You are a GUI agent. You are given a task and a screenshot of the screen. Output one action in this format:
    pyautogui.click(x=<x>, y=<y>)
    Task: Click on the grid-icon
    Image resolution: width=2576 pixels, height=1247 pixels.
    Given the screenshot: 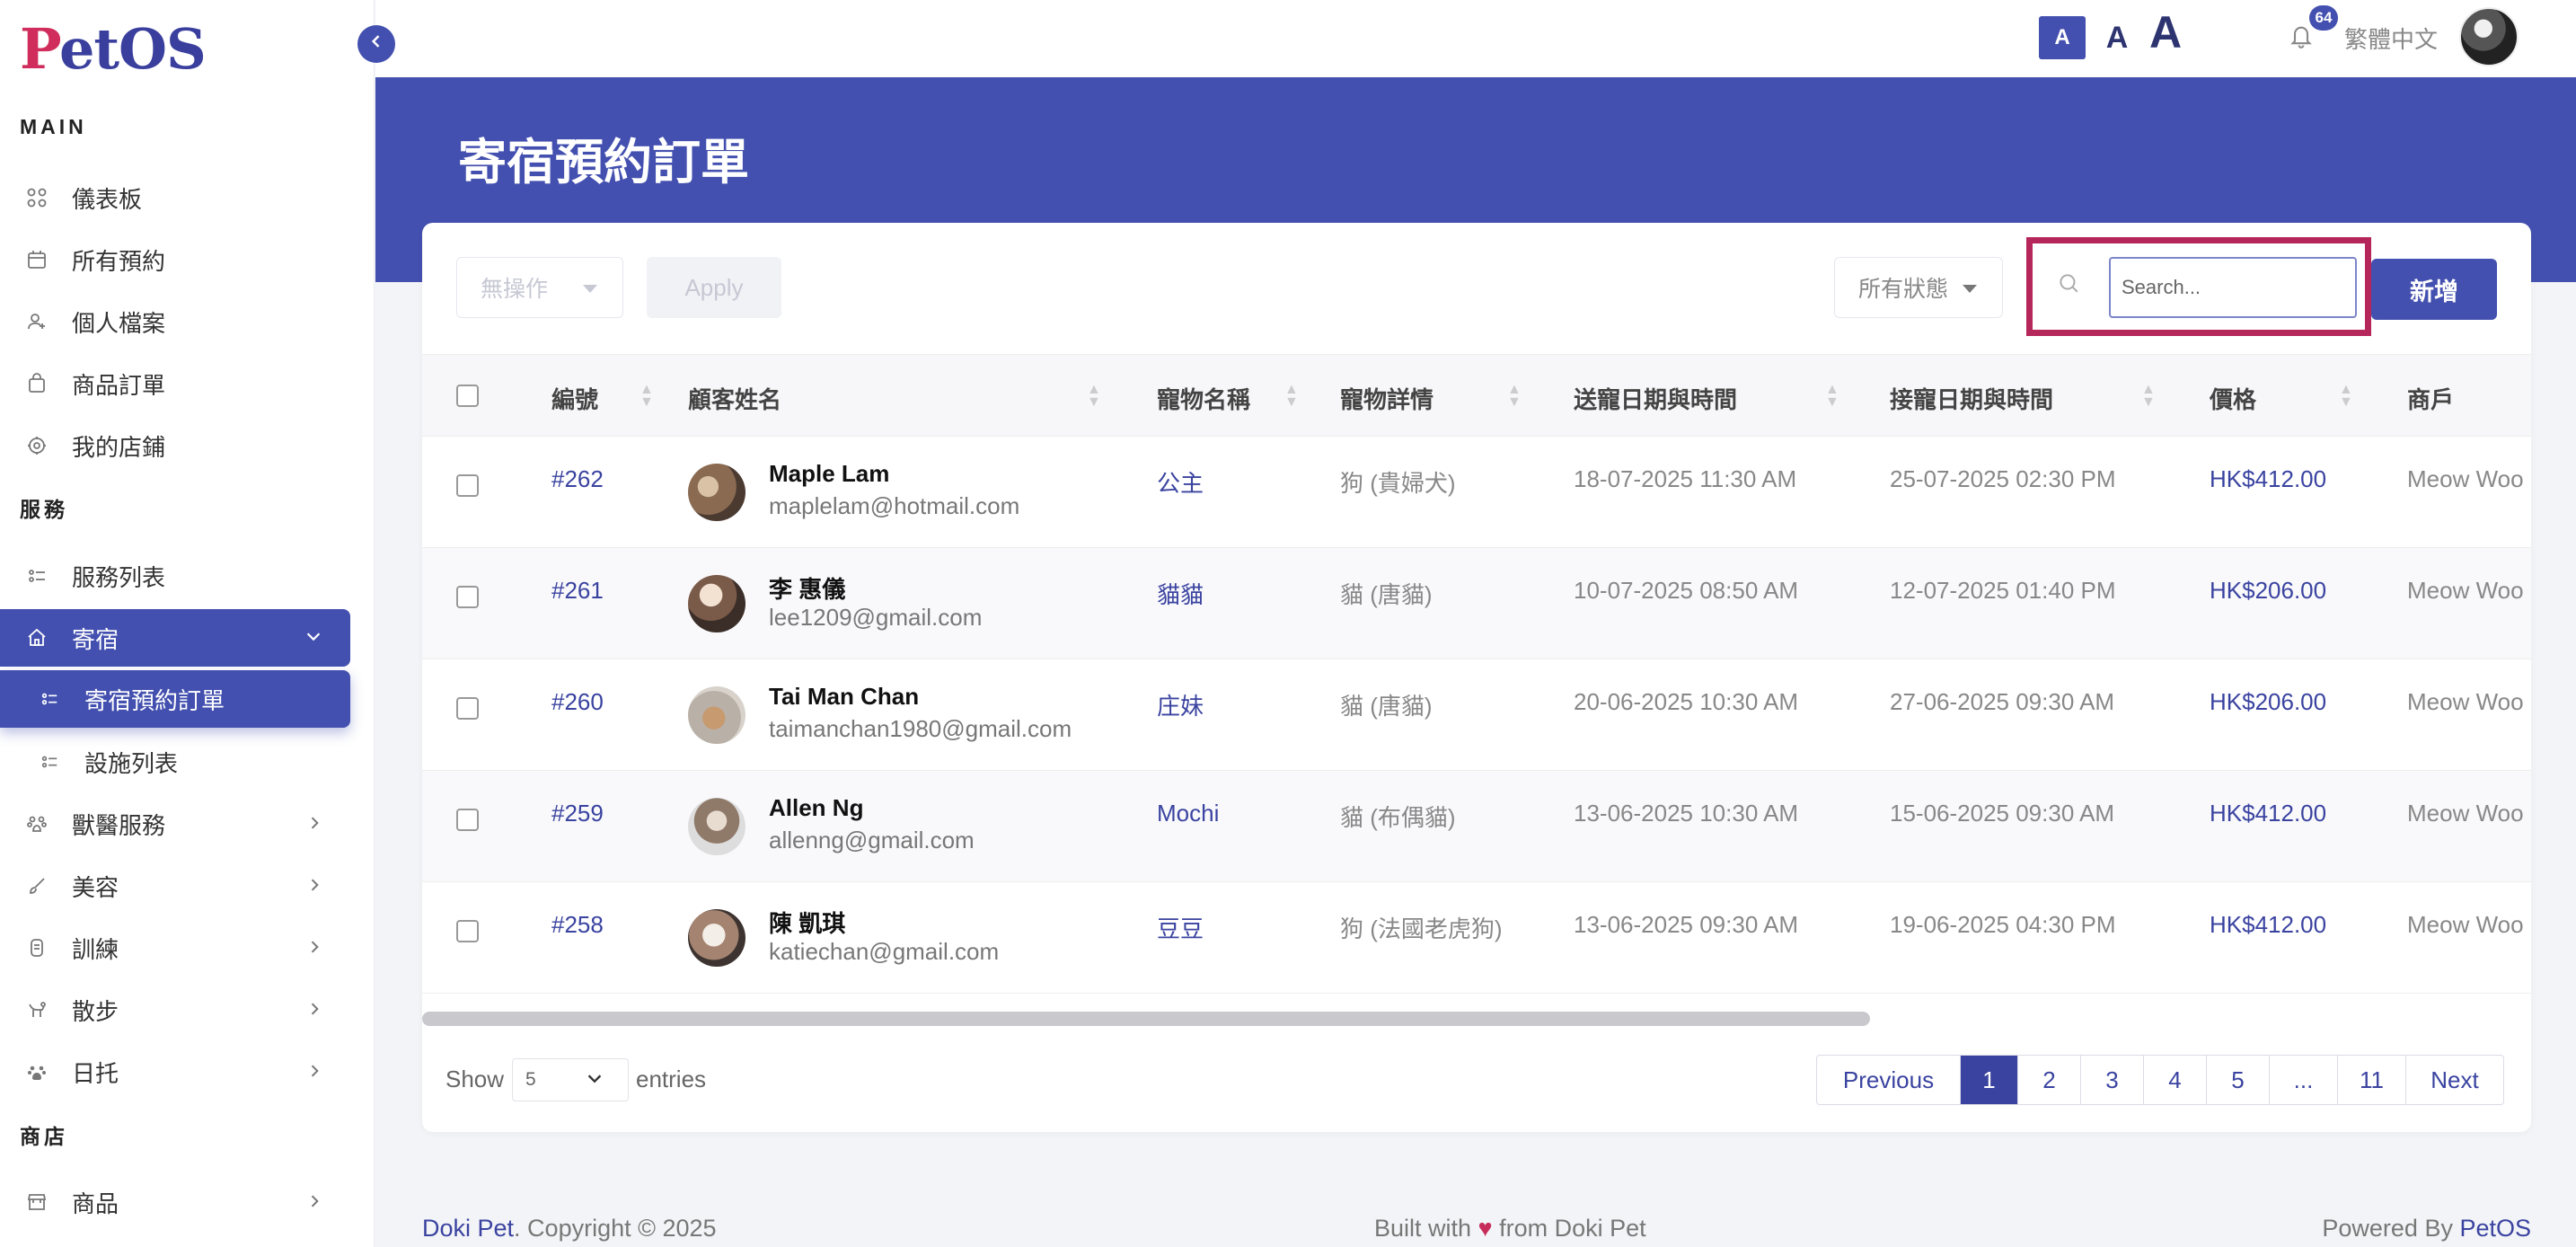 What is the action you would take?
    pyautogui.click(x=36, y=197)
    